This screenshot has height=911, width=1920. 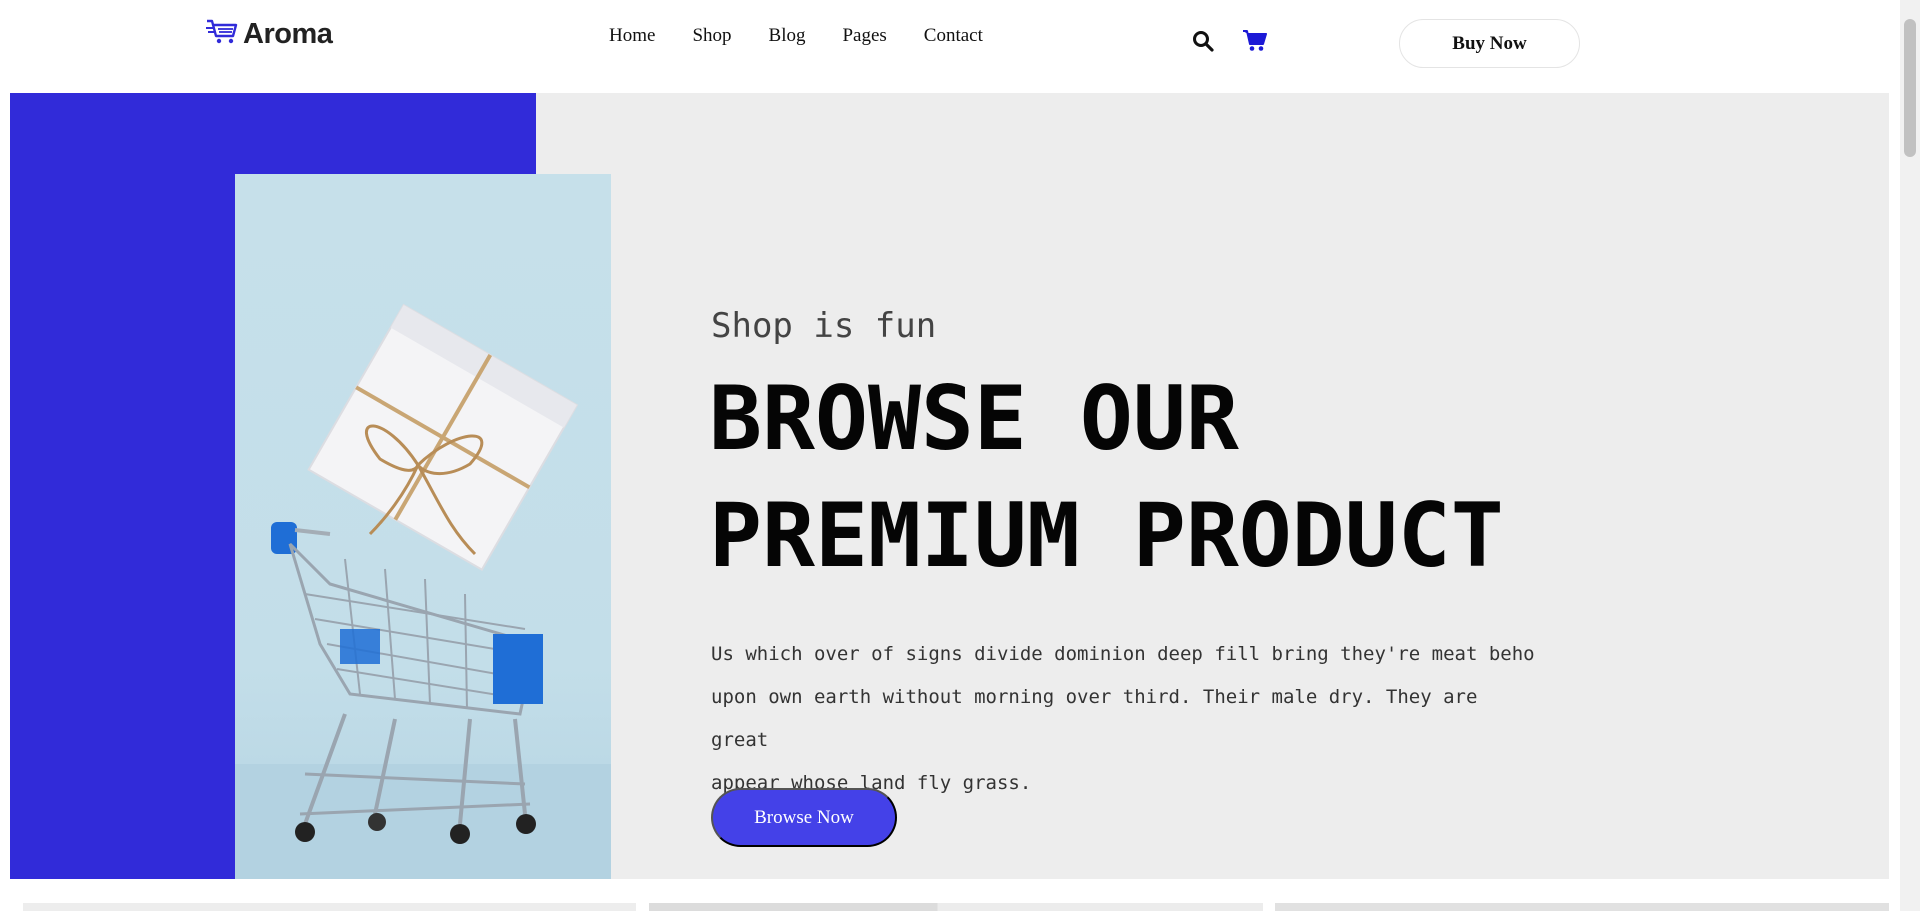 What do you see at coordinates (824, 326) in the screenshot?
I see `hero-eyebrow: Shop is fun` at bounding box center [824, 326].